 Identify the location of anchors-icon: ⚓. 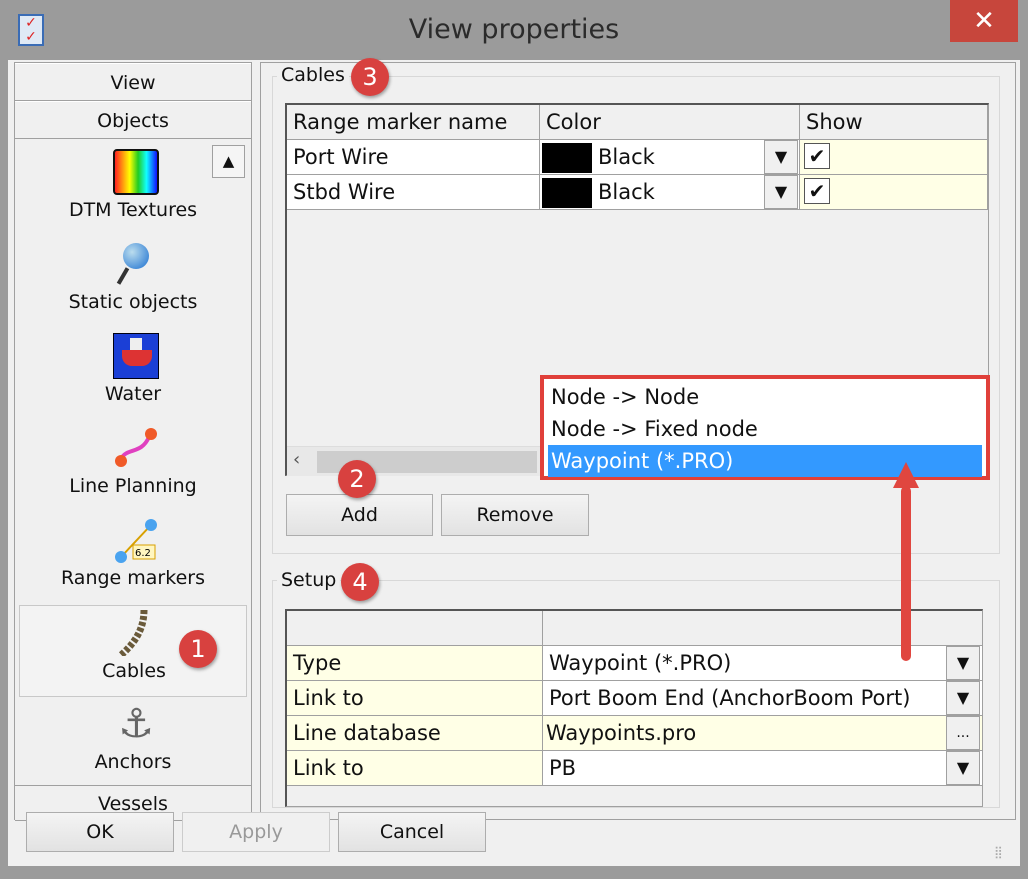
(136, 724).